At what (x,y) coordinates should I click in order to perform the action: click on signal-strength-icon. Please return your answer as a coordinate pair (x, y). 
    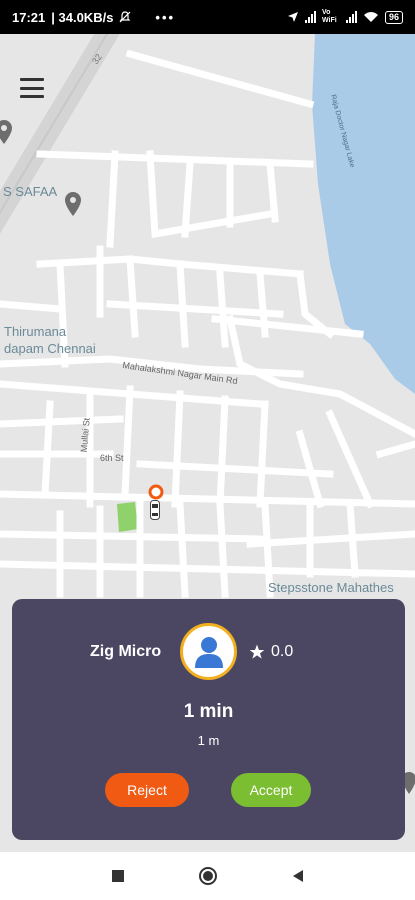
    Looking at the image, I should click on (310, 17).